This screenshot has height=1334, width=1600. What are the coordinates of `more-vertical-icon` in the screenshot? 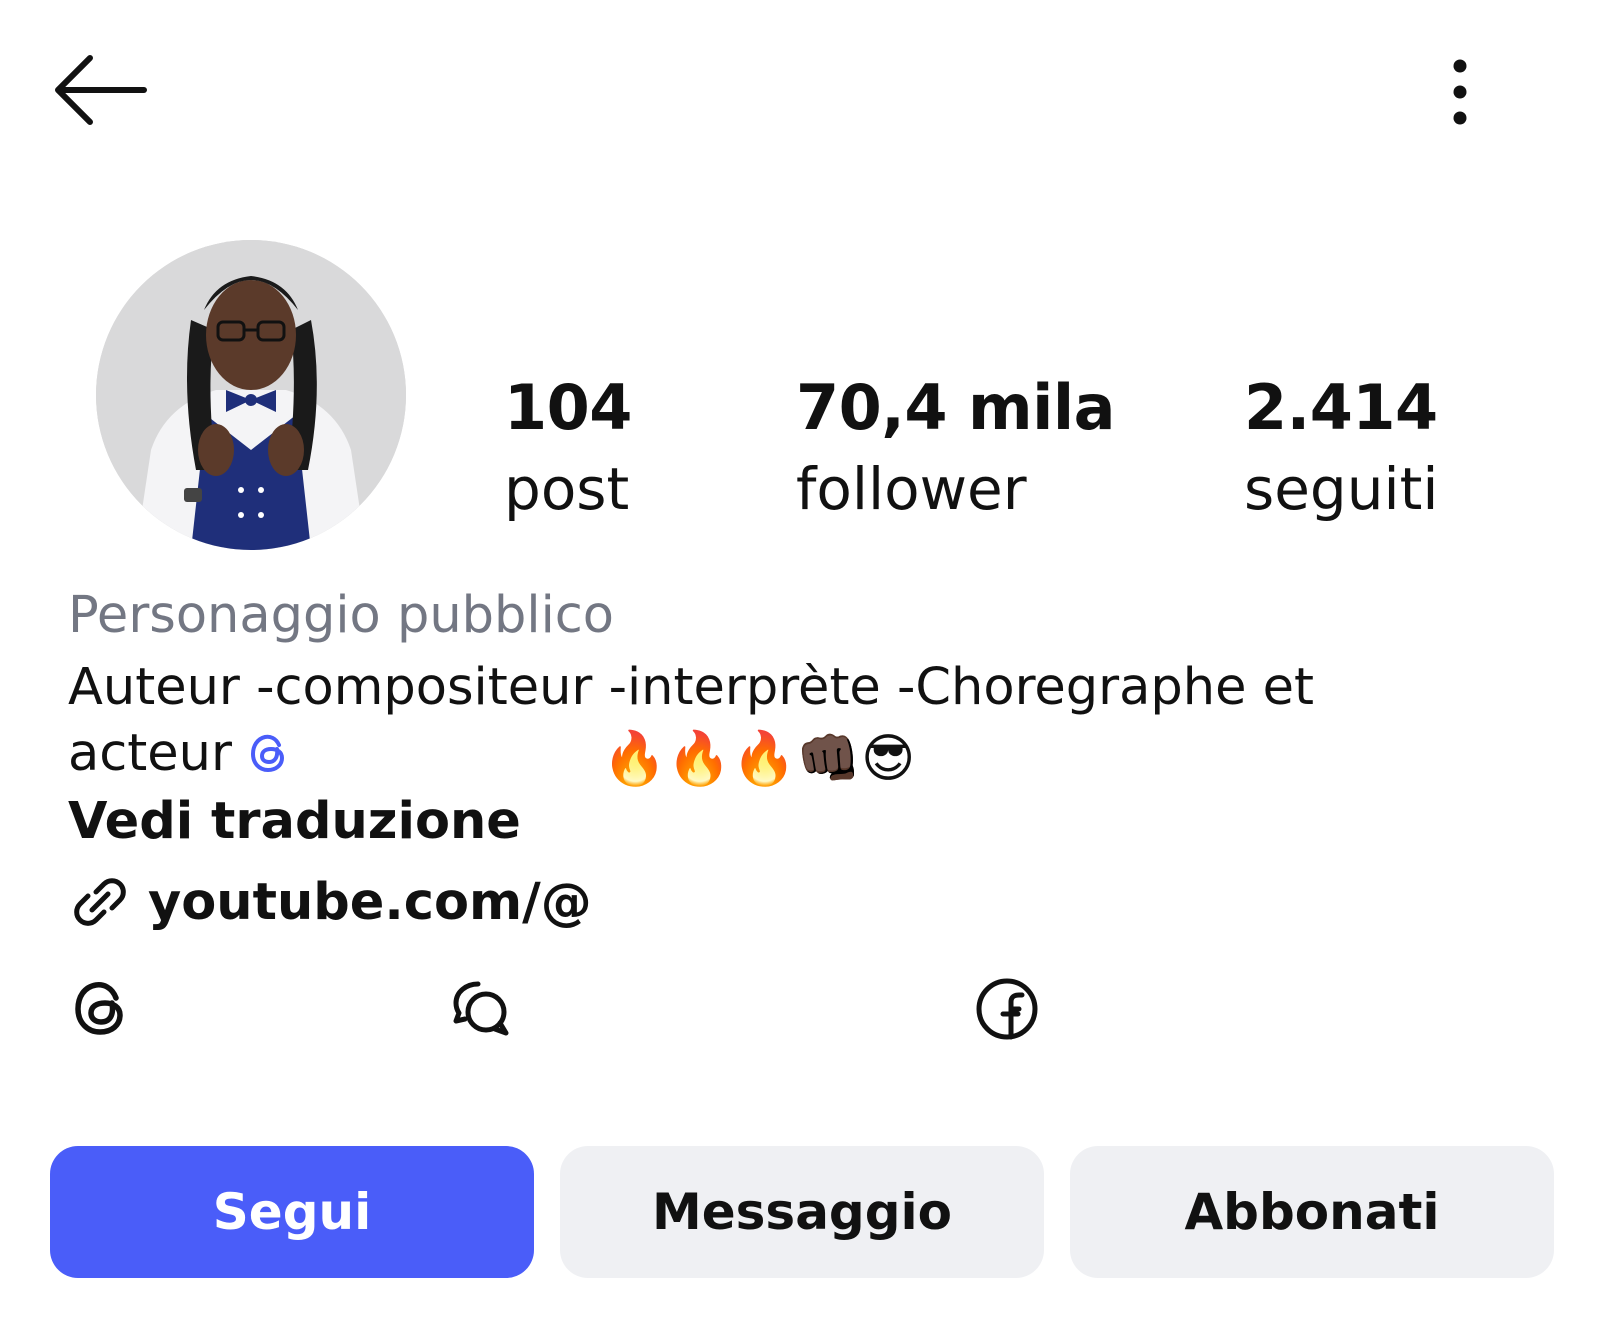 It's located at (1460, 92).